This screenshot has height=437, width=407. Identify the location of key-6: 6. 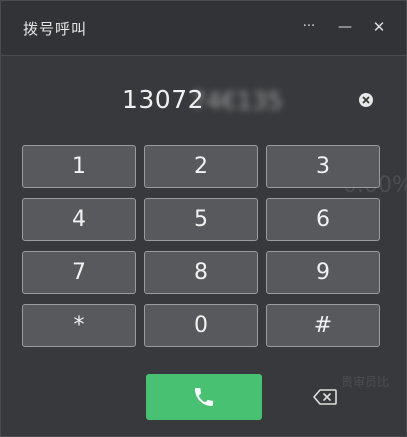
(323, 219).